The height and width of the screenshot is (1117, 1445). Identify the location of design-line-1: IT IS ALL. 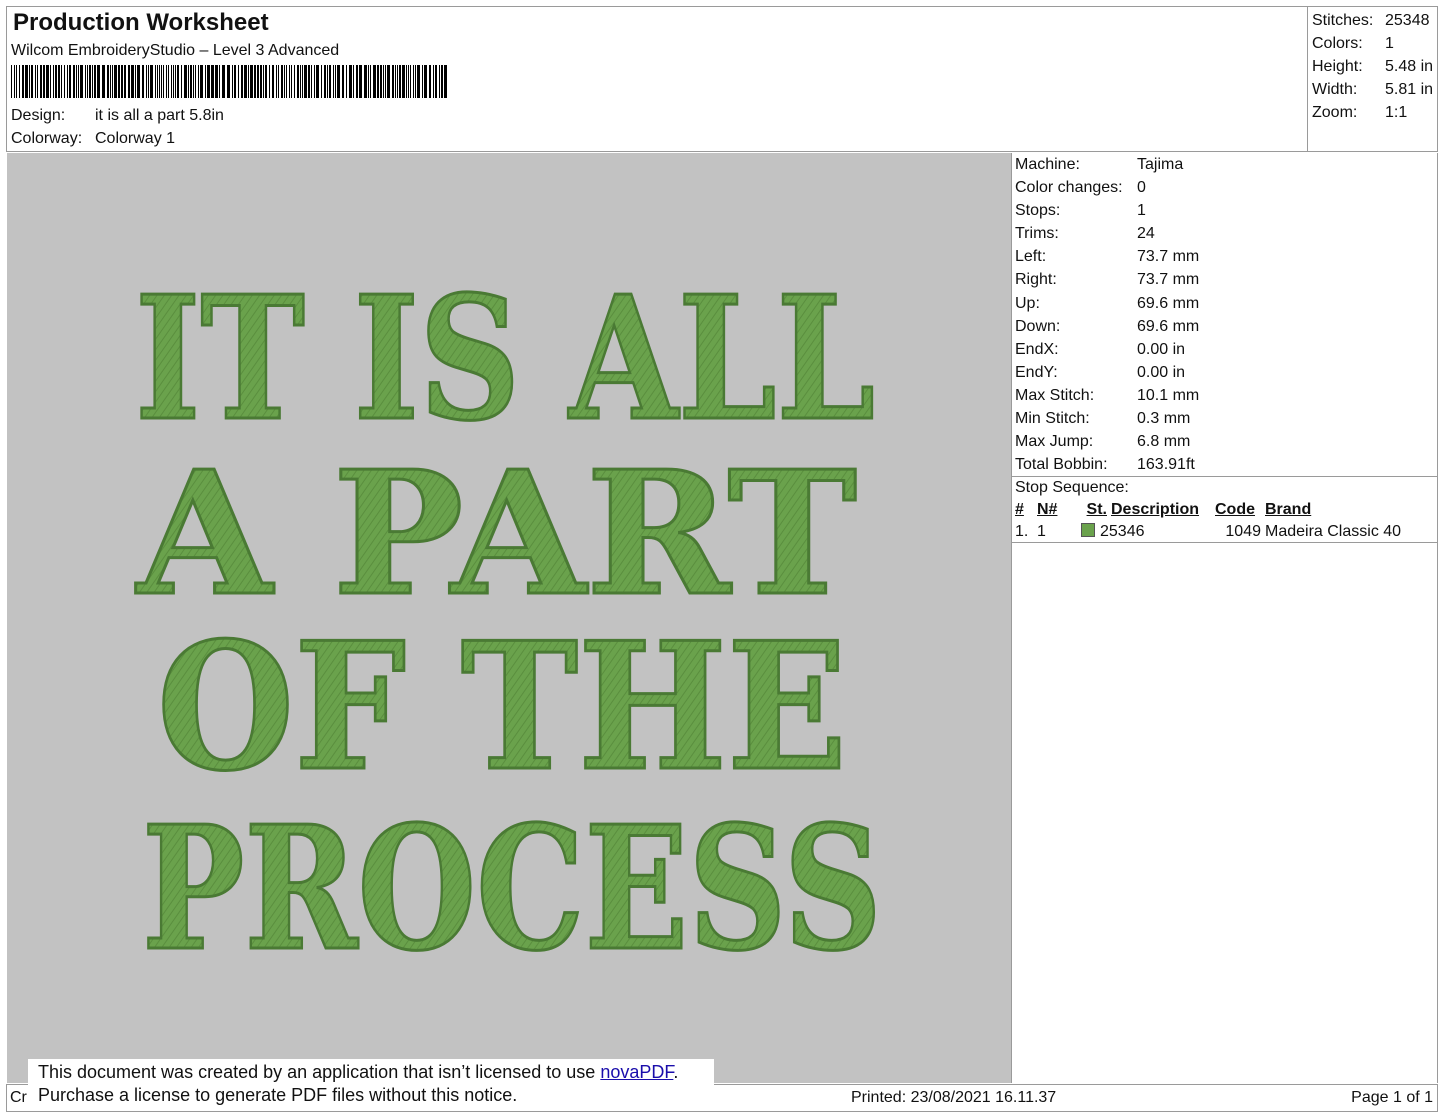
(505, 359).